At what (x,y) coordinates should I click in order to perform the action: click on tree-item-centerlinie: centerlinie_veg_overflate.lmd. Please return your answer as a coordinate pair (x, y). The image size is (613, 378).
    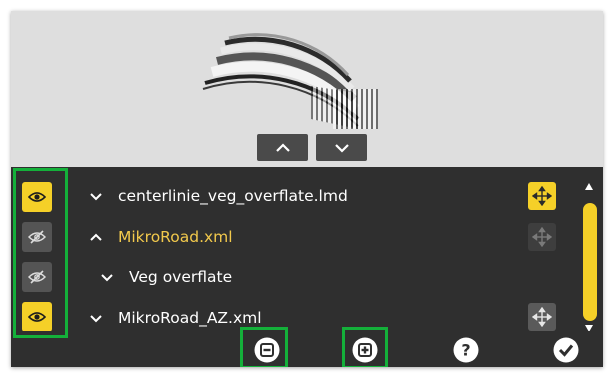
    Looking at the image, I should click on (218, 196).